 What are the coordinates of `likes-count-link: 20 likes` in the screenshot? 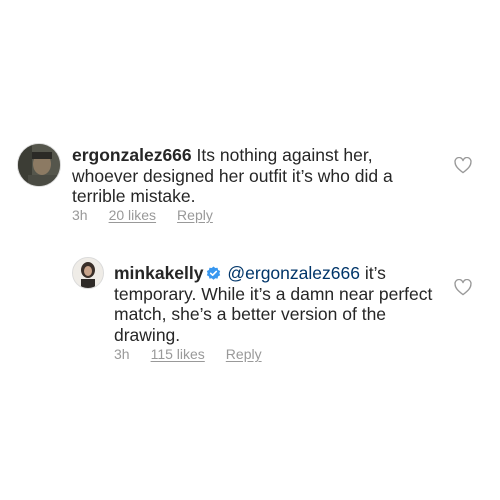 It's located at (132, 215).